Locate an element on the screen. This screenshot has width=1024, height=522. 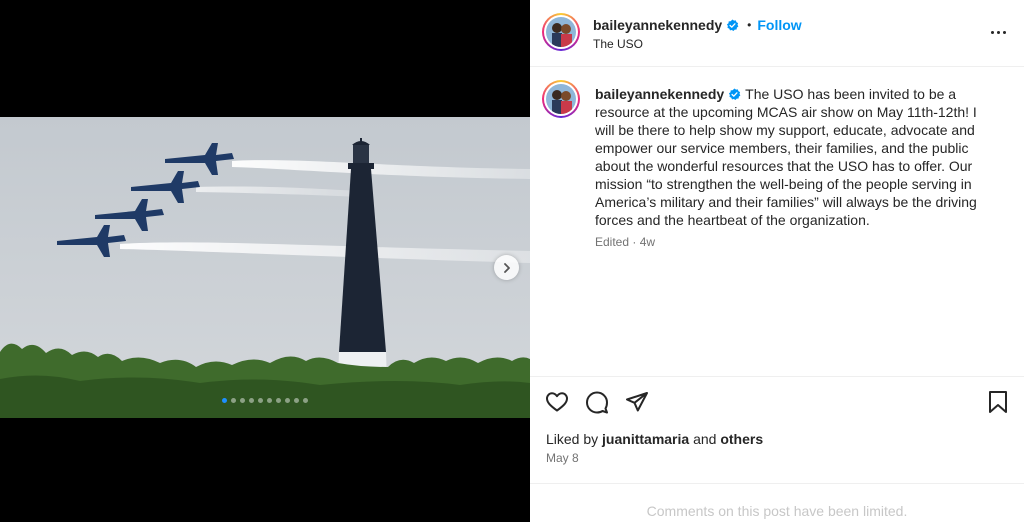
post-date: May 8 is located at coordinates (562, 458).